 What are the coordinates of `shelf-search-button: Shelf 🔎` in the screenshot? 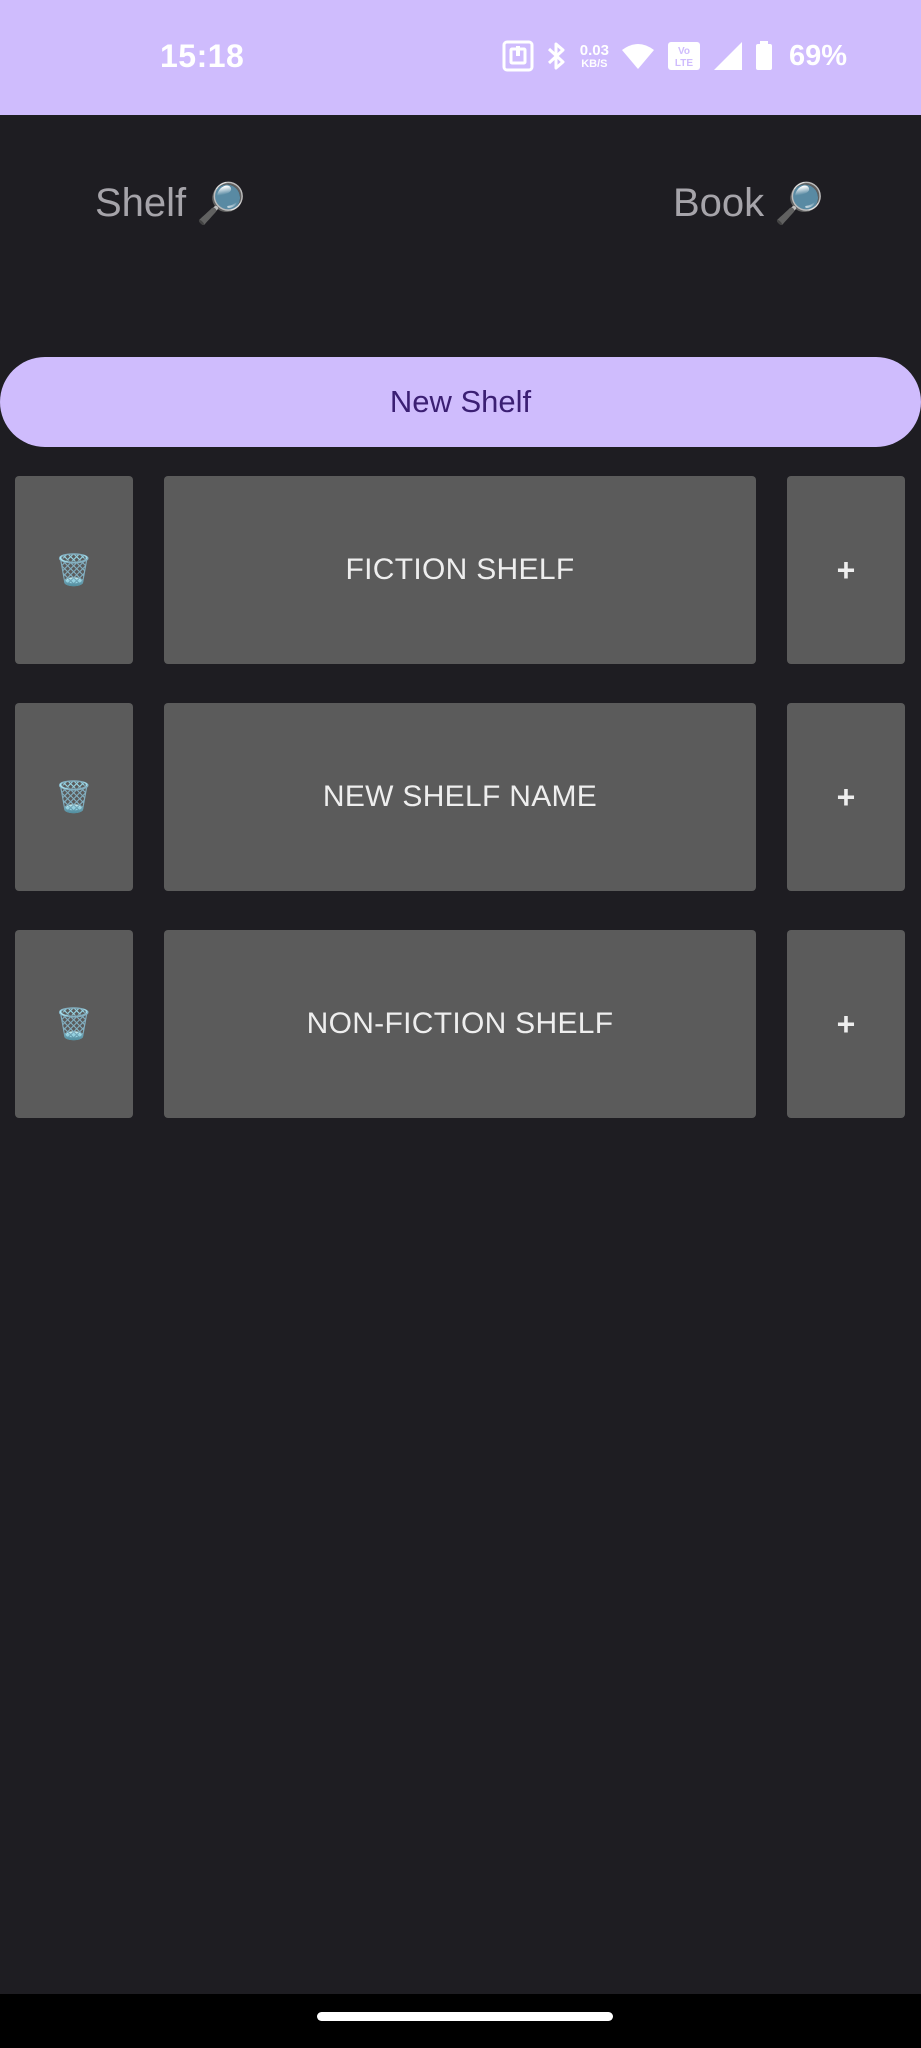 It's located at (170, 203).